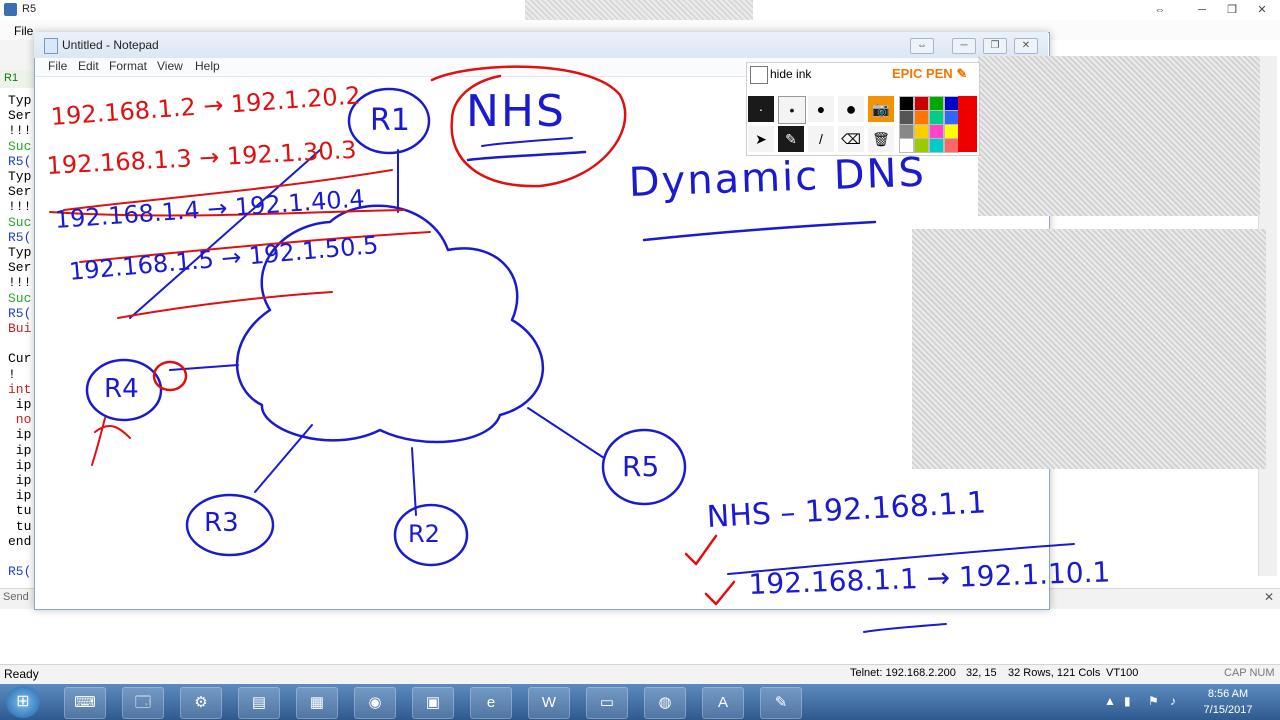  Describe the element at coordinates (1089, 349) in the screenshot. I see `hatched-overlay-right-middle` at that location.